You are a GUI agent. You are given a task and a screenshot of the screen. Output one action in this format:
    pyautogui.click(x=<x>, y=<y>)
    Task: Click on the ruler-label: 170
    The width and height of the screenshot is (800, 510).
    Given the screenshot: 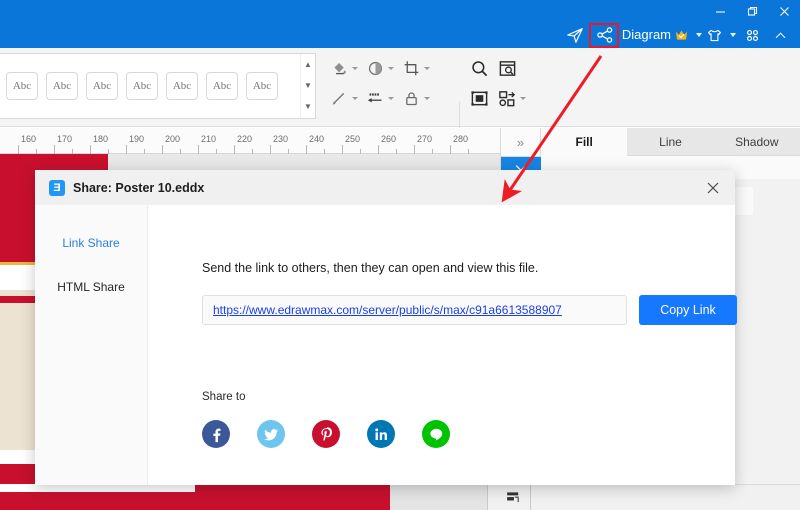 What is the action you would take?
    pyautogui.click(x=65, y=139)
    